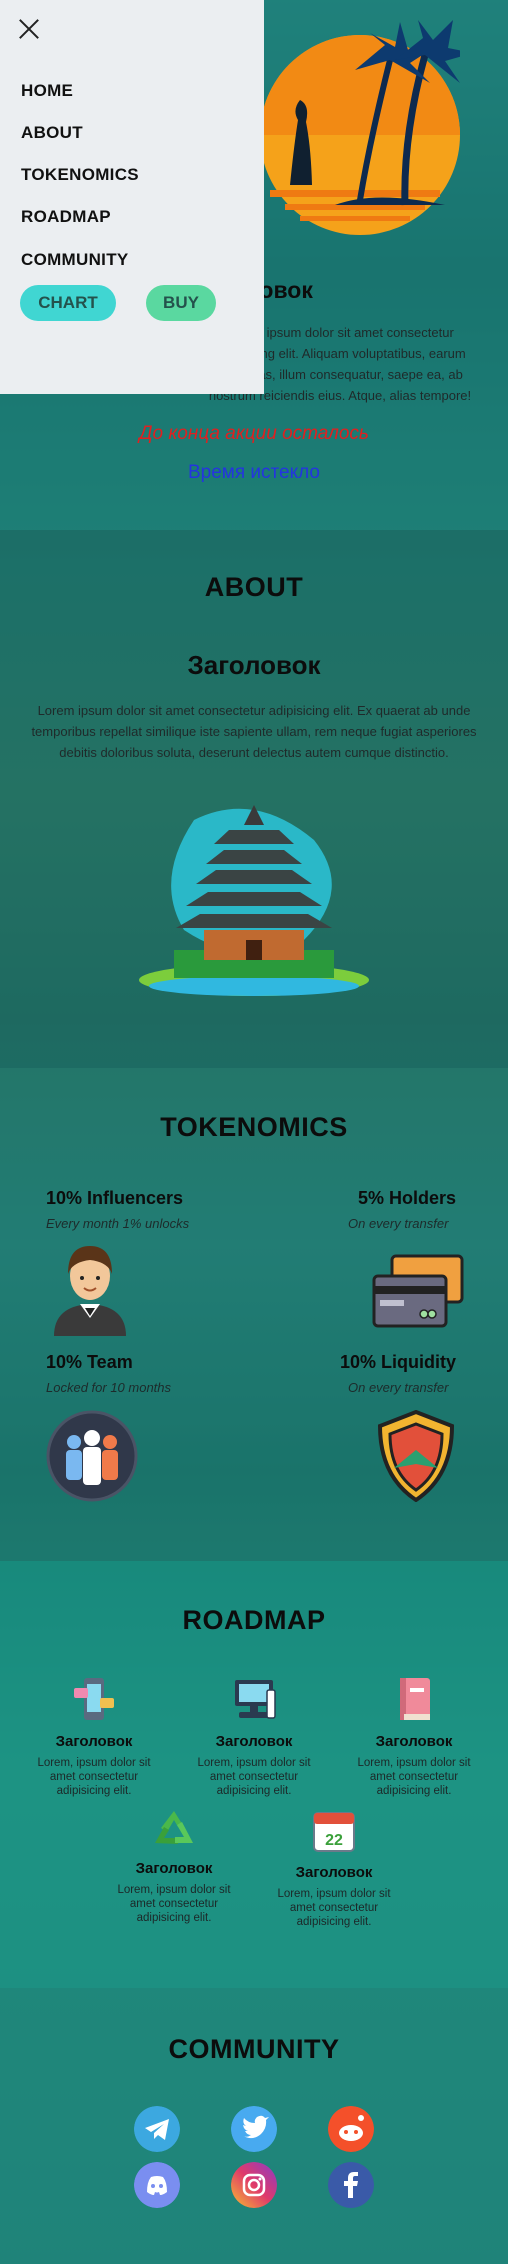 The width and height of the screenshot is (508, 2264). What do you see at coordinates (29, 29) in the screenshot?
I see `close-icon` at bounding box center [29, 29].